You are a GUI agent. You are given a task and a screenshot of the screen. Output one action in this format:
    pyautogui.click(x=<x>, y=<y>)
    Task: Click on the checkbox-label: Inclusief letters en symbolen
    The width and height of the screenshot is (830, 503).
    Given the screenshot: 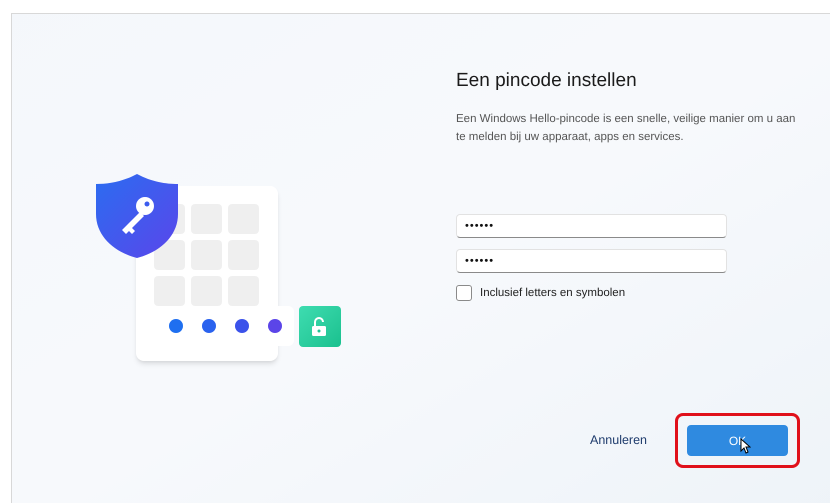 What is the action you would take?
    pyautogui.click(x=553, y=293)
    